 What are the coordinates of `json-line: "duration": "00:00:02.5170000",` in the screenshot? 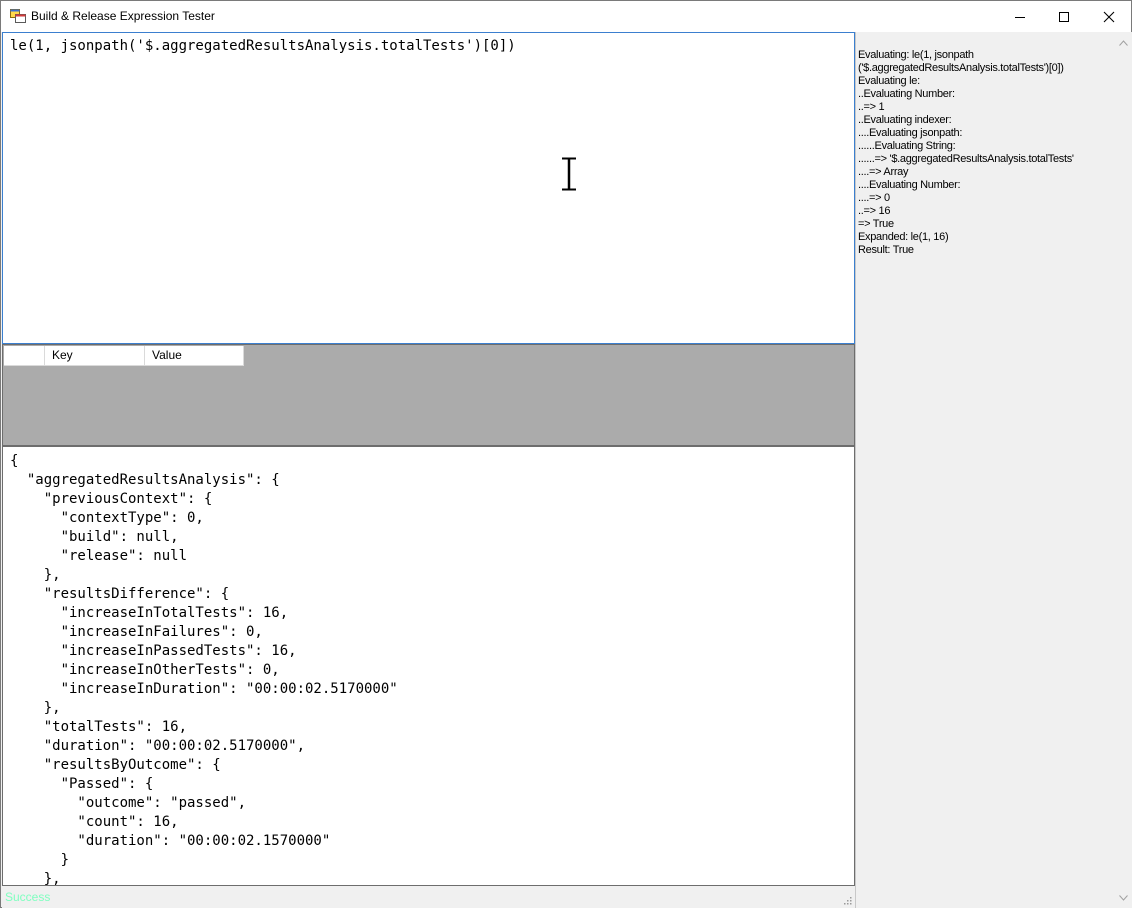 It's located at (158, 746).